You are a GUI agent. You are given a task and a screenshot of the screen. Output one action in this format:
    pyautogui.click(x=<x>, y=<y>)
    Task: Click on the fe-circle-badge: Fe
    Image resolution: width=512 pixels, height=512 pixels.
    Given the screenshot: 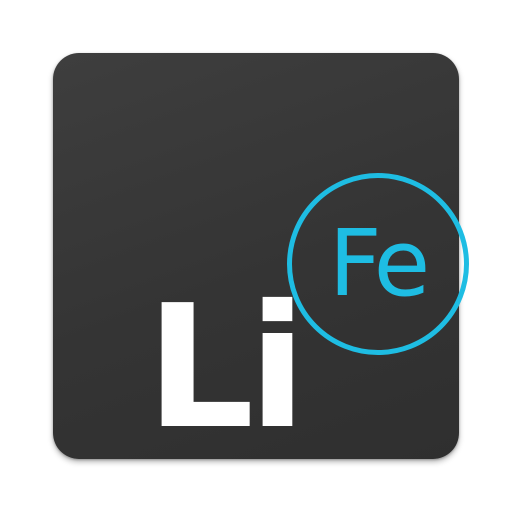 What is the action you would take?
    pyautogui.click(x=378, y=264)
    